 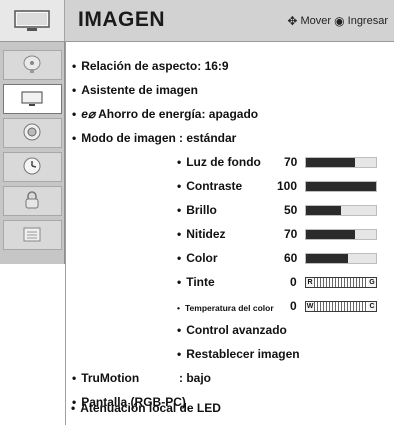 I want to click on sharpness-slider, so click(x=341, y=234).